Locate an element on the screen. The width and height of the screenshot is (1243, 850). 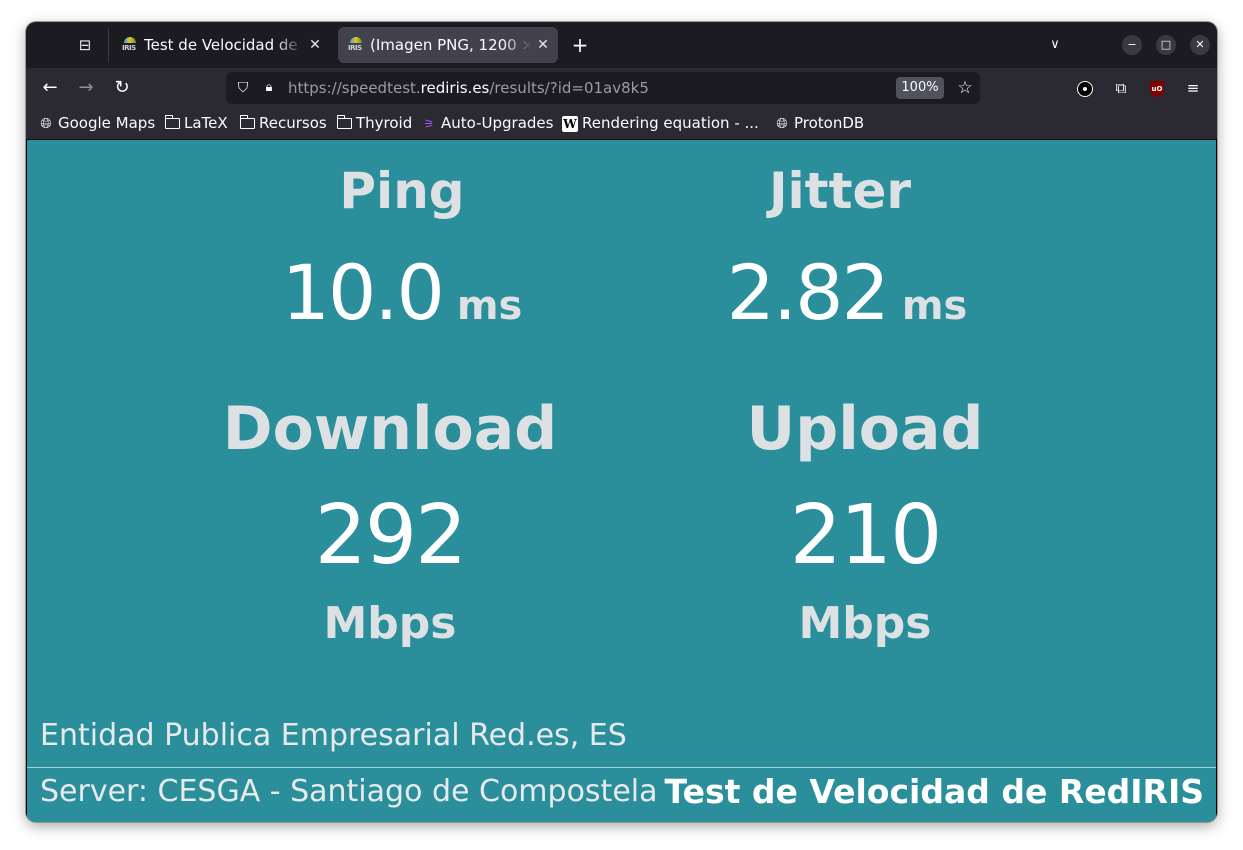
jitter-label: Jitter is located at coordinates (840, 191).